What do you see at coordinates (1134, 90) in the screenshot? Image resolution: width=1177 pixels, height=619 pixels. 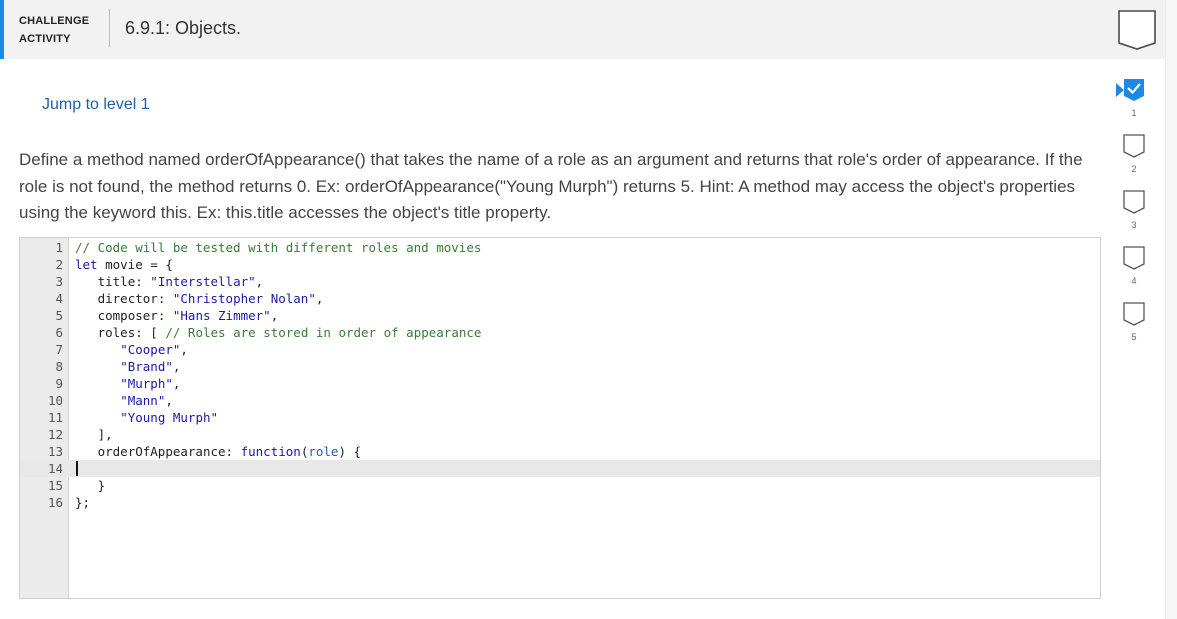 I see `level-current-check-icon` at bounding box center [1134, 90].